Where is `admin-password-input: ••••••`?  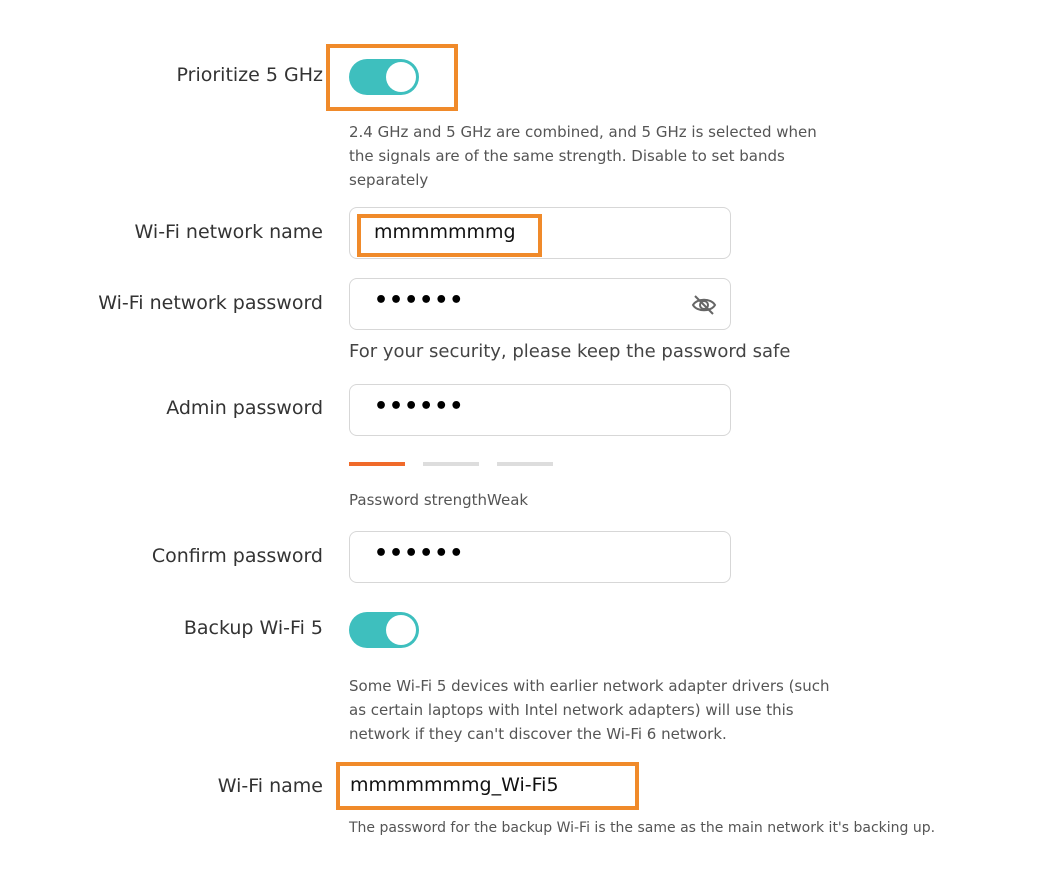 admin-password-input: •••••• is located at coordinates (540, 410).